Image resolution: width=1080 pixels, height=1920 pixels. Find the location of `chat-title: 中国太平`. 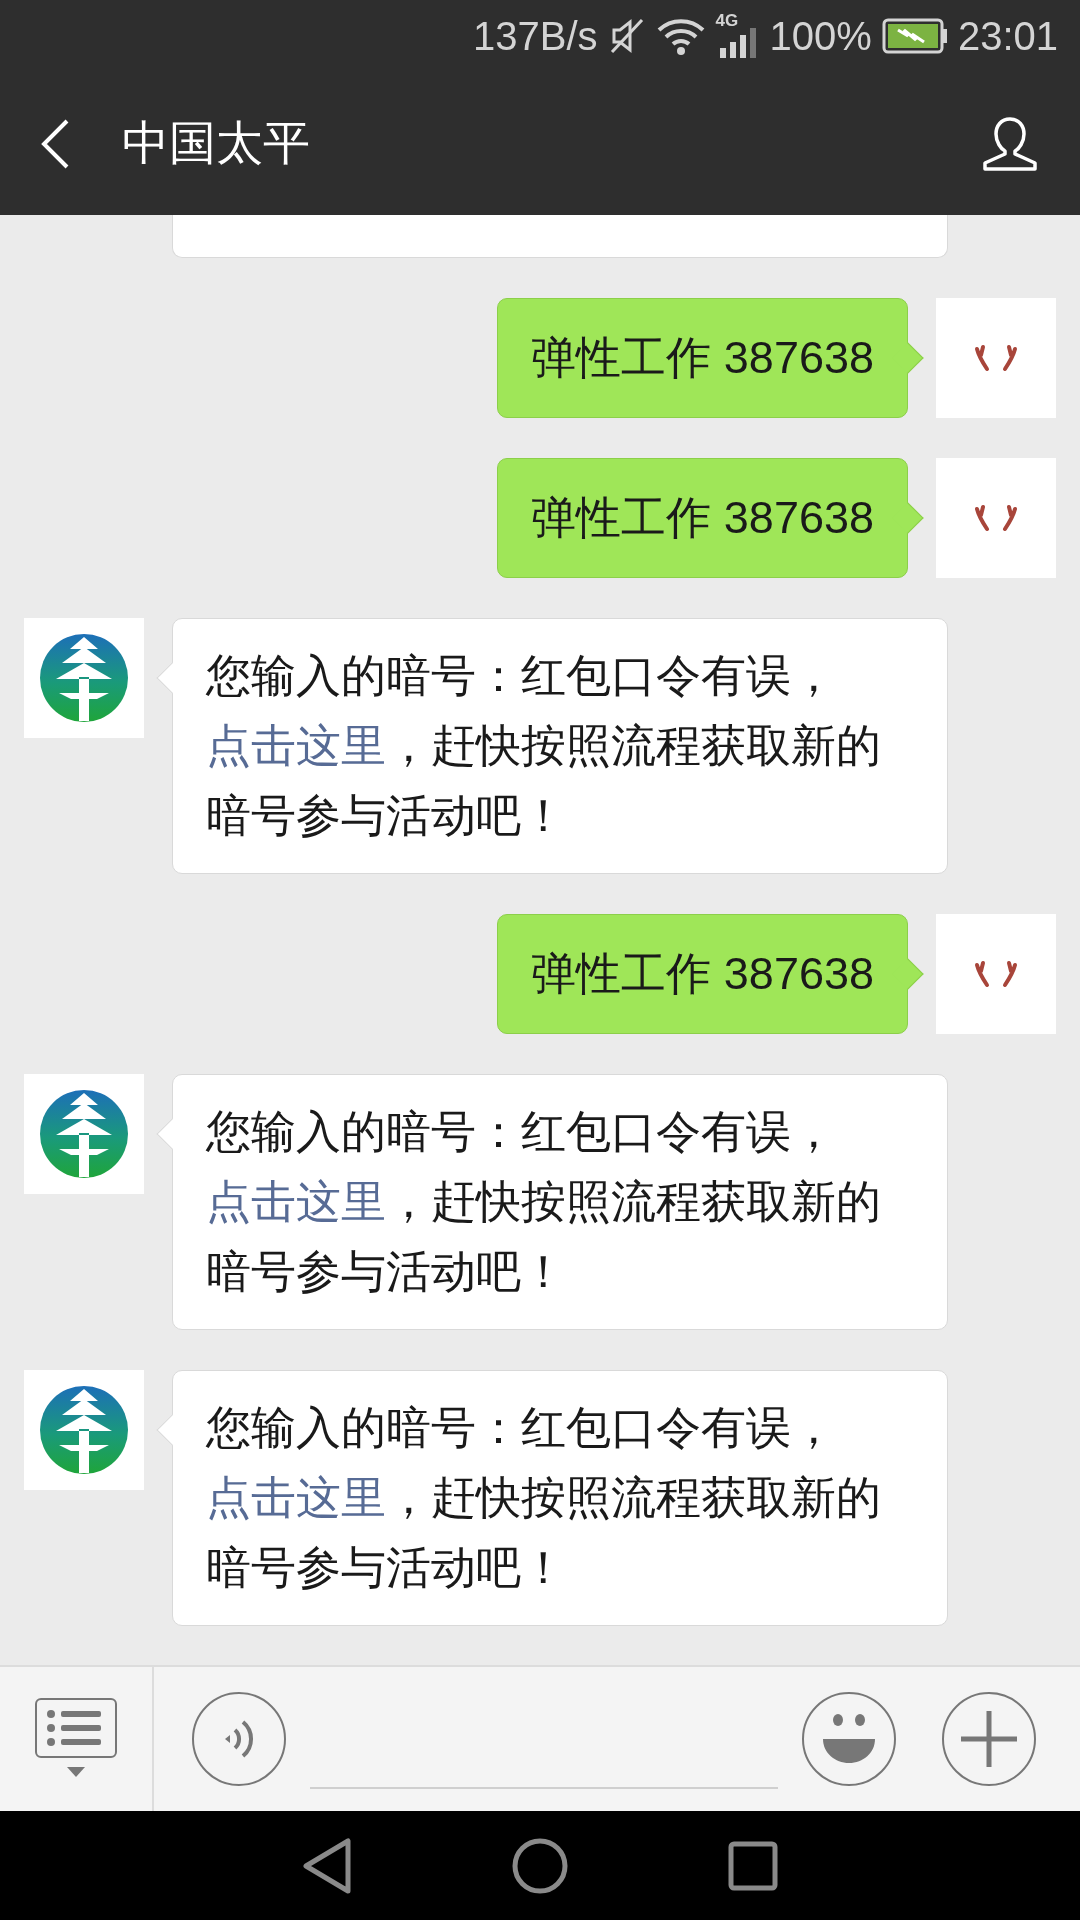

chat-title: 中国太平 is located at coordinates (216, 143).